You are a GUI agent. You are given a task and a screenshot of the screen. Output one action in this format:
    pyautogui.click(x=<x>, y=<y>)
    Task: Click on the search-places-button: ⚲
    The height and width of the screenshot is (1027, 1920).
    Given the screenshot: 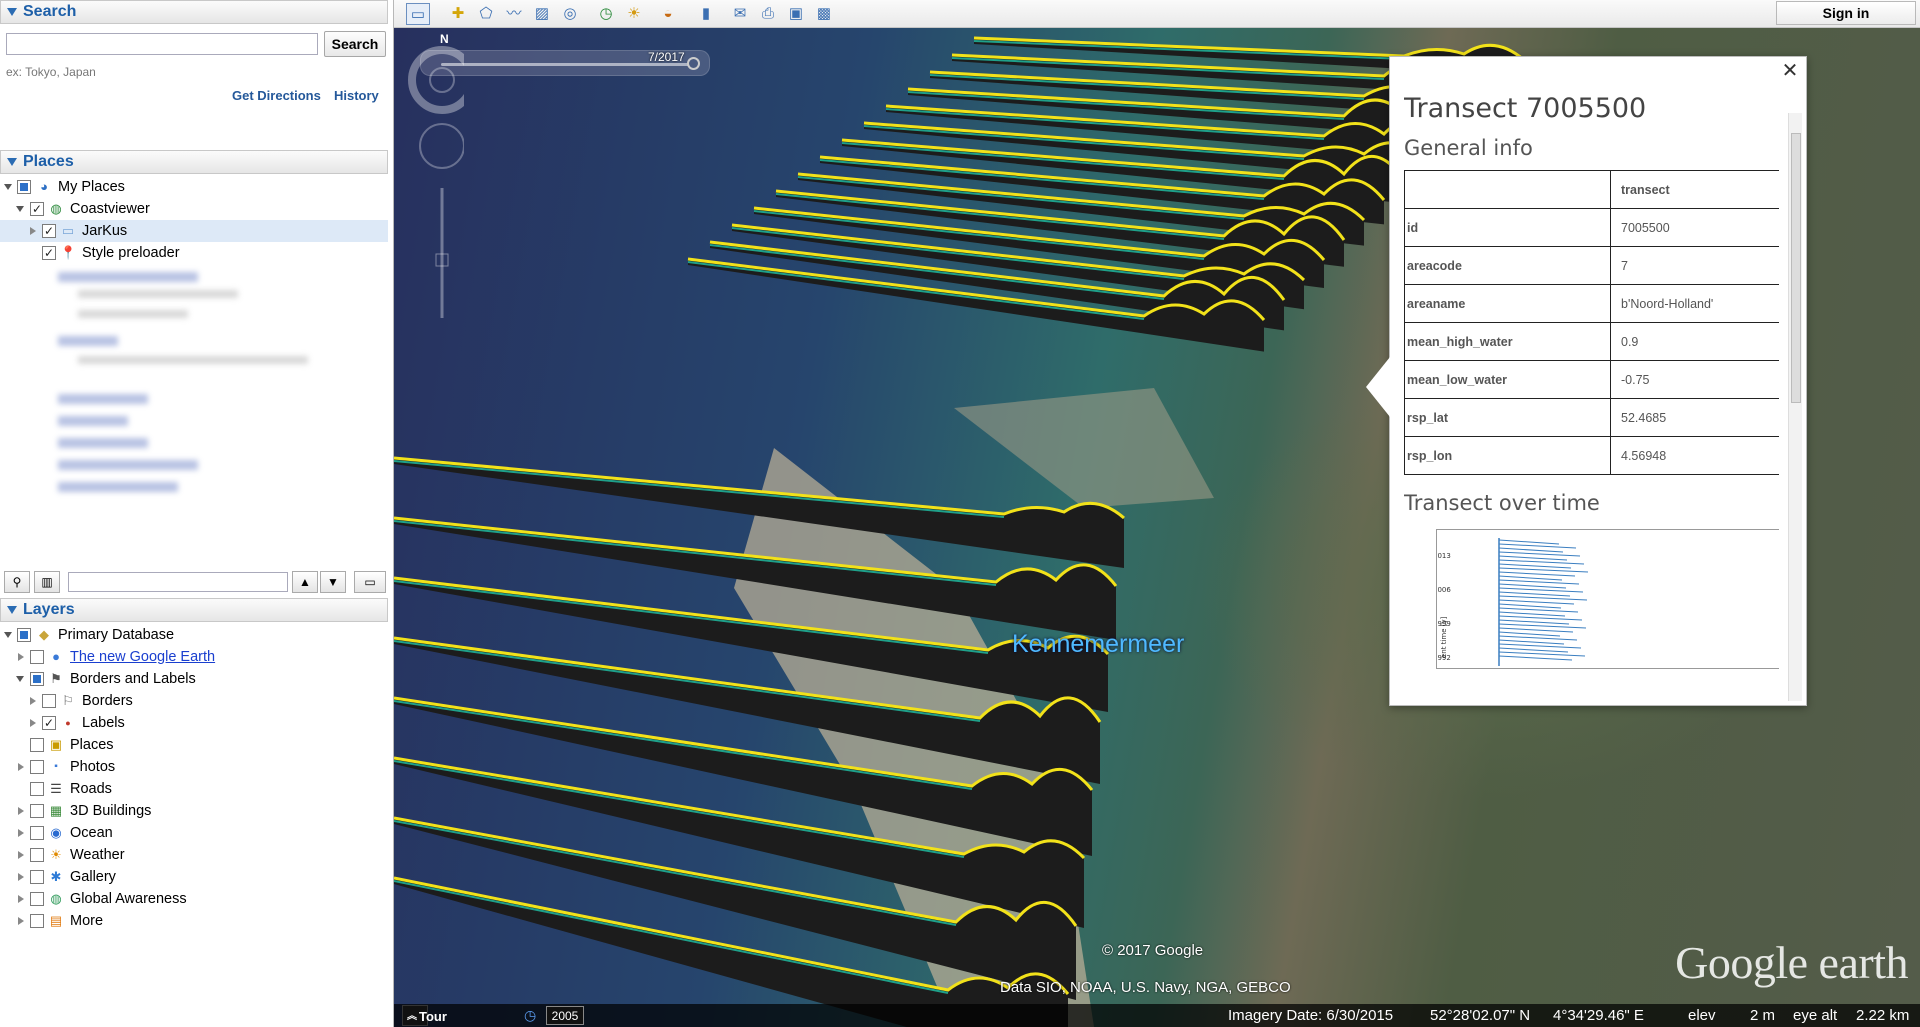 What is the action you would take?
    pyautogui.click(x=17, y=582)
    